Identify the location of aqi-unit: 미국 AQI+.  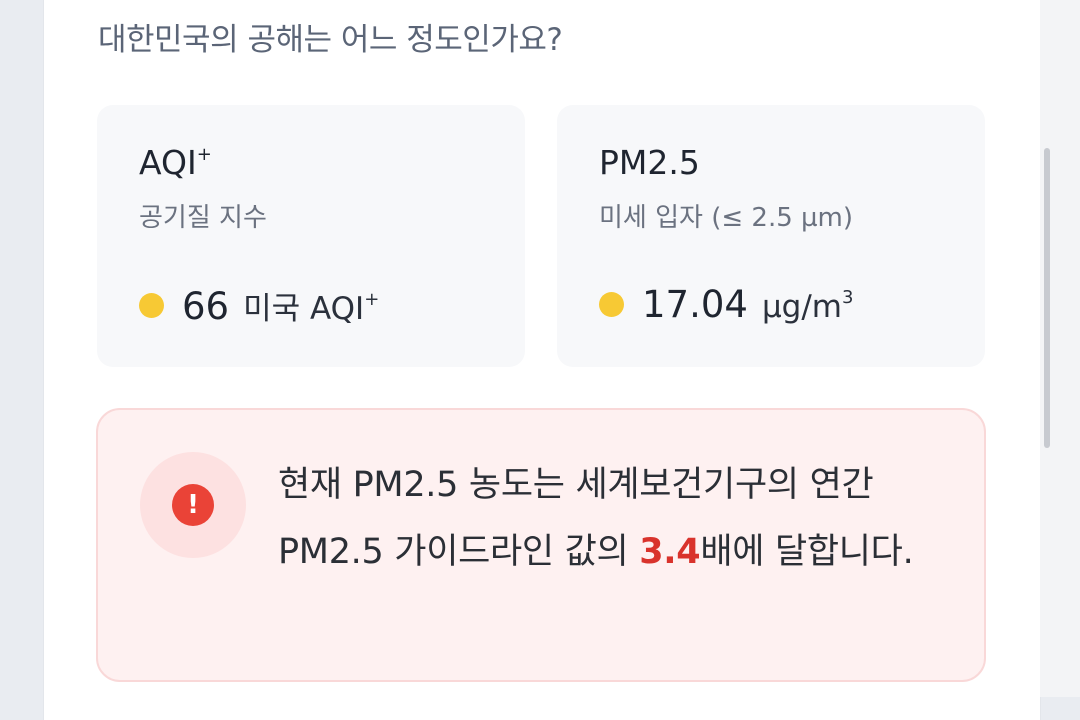
(311, 308).